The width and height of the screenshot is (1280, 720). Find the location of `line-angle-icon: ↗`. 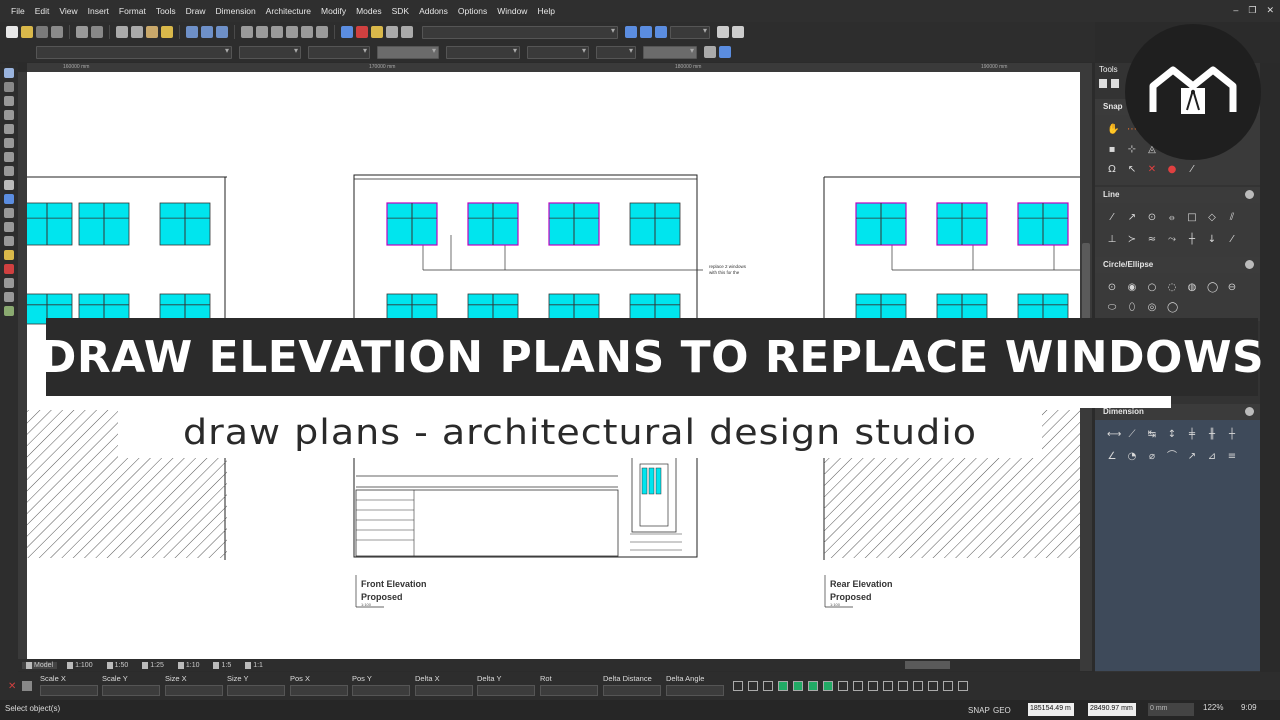

line-angle-icon: ↗ is located at coordinates (1132, 218).